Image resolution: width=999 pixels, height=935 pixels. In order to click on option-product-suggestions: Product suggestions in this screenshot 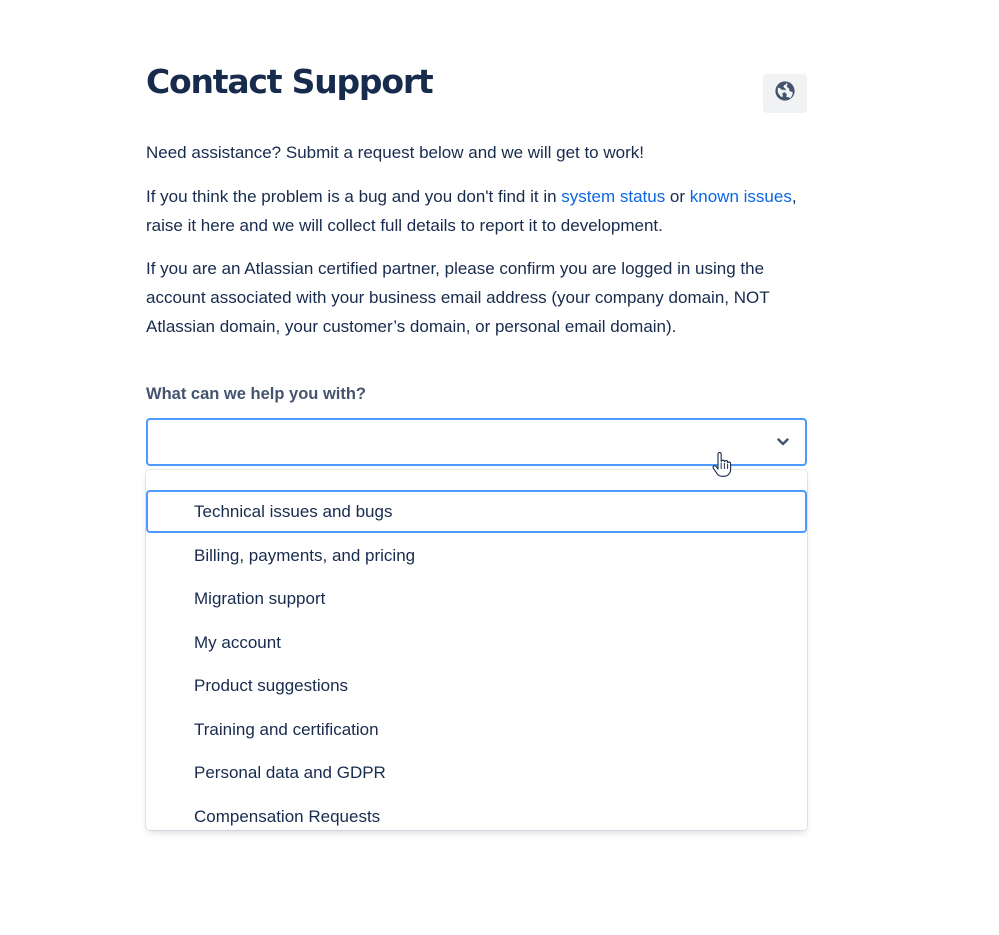, I will do `click(476, 685)`.